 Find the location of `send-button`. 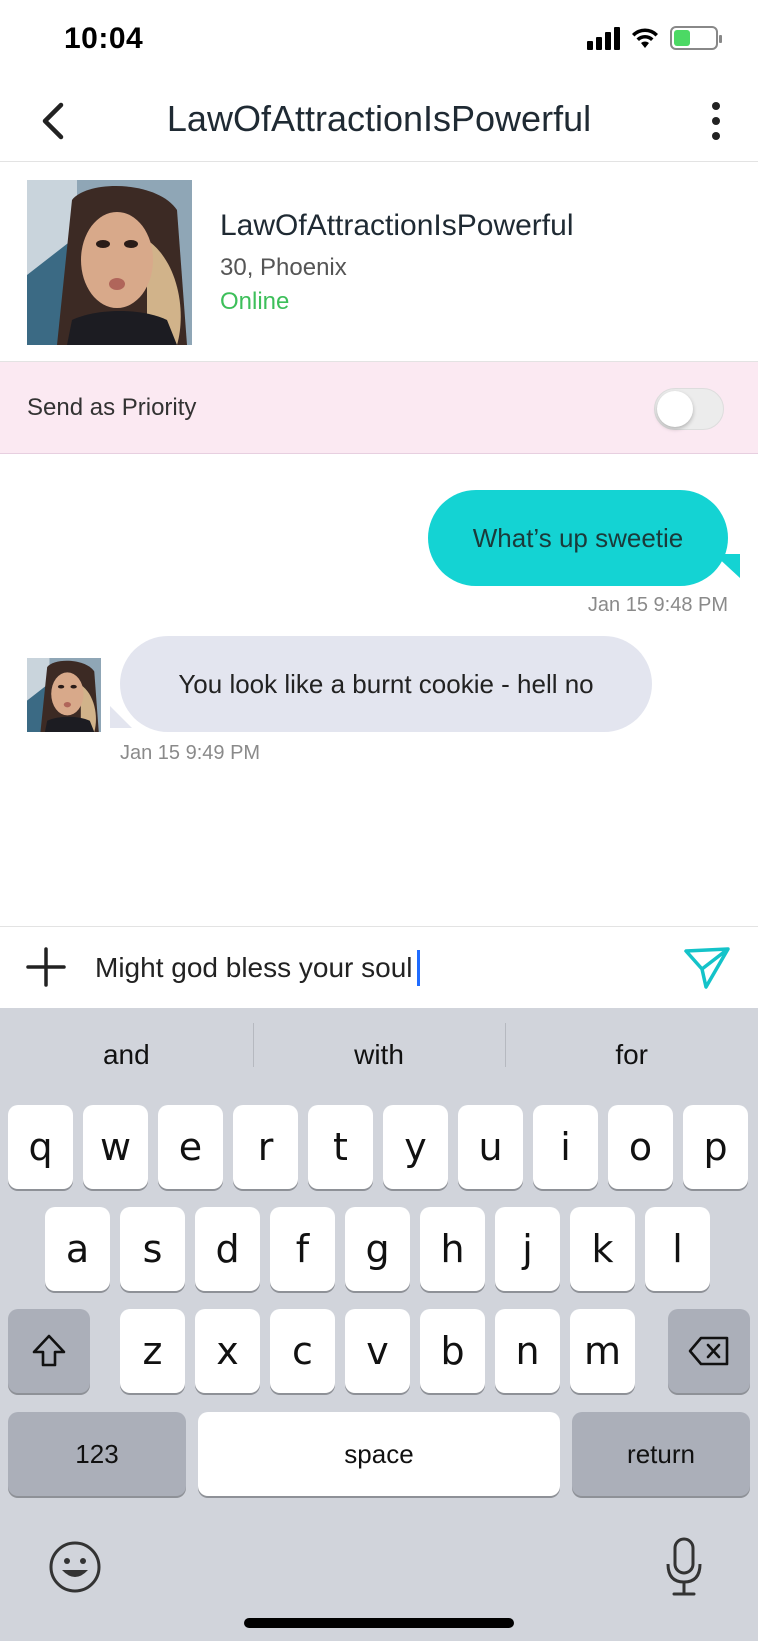

send-button is located at coordinates (707, 968).